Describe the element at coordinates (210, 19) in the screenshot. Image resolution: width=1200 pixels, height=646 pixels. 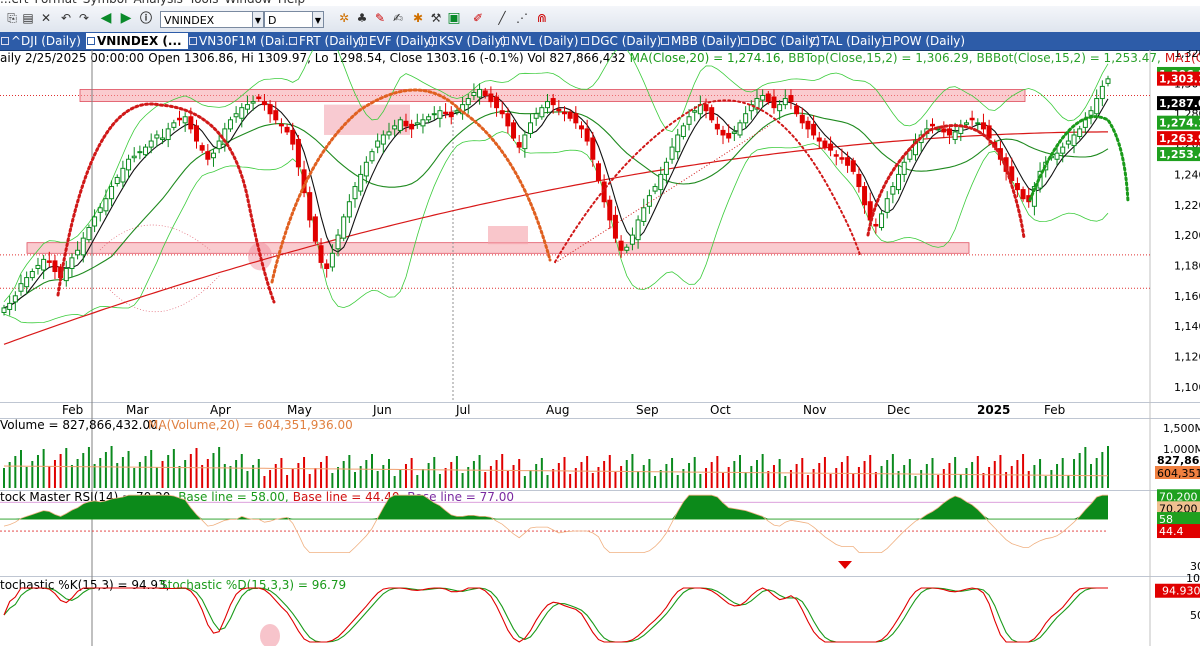
I see `symbol-input: VNINDEX` at that location.